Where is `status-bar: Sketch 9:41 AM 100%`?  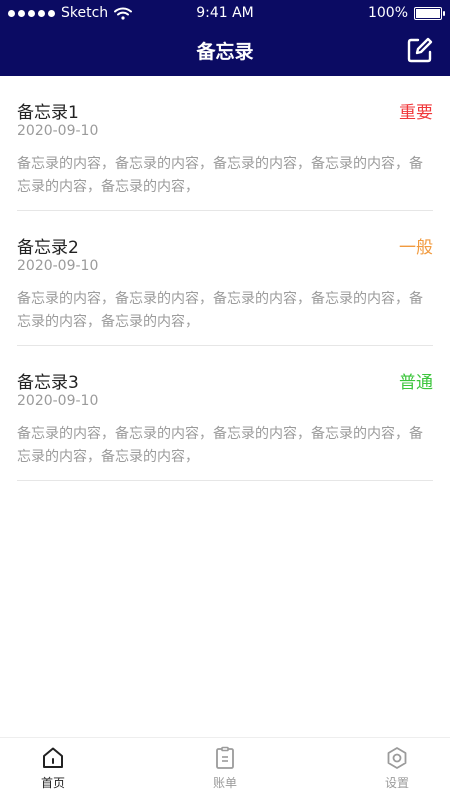
status-bar: Sketch 9:41 AM 100% is located at coordinates (225, 13).